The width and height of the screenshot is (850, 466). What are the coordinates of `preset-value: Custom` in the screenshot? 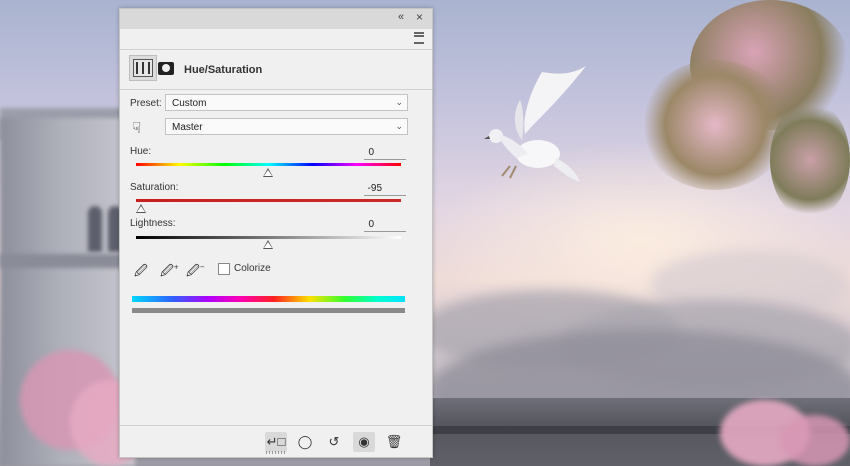 It's located at (189, 103).